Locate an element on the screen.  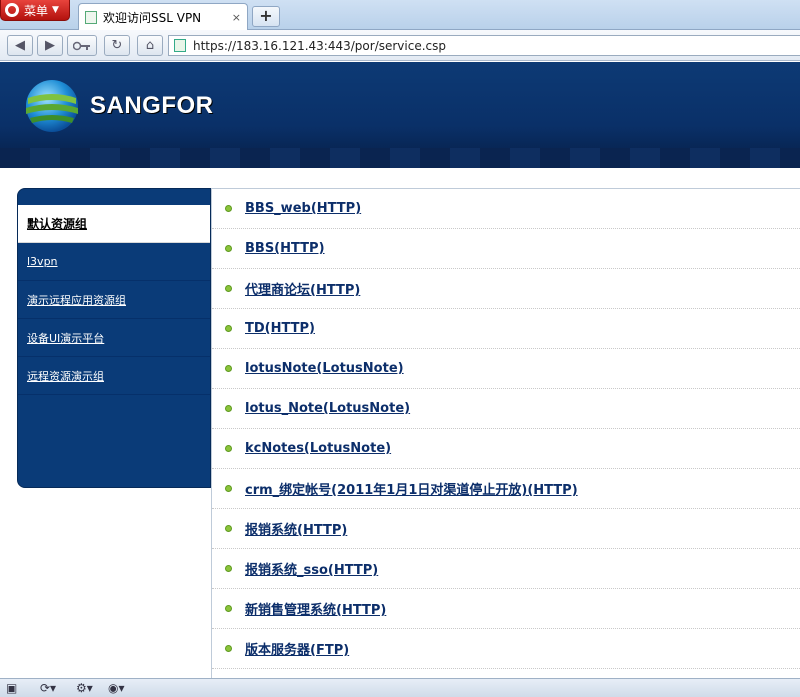
status-bar: ▣ ⟳▾ ⚙▾ ◉▾ is located at coordinates (400, 687).